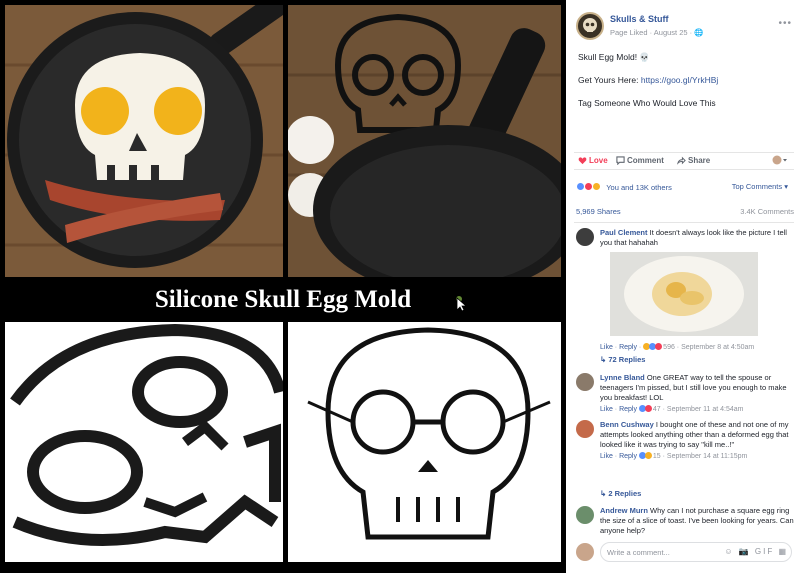  Describe the element at coordinates (756, 551) in the screenshot. I see `comment-input-icons: ☺ 📷 GIF ▦` at that location.